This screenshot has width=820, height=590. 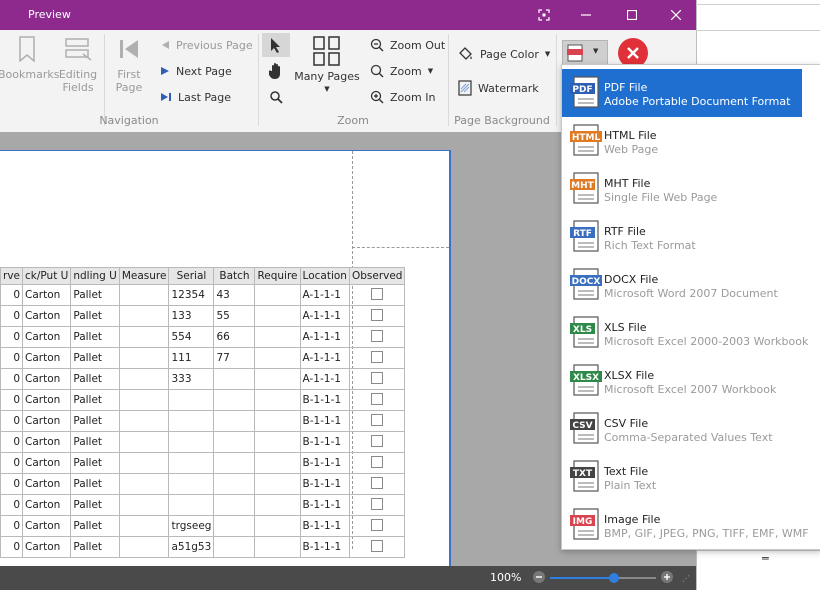 I want to click on resize-grip-icon: ⋰, so click(x=686, y=578).